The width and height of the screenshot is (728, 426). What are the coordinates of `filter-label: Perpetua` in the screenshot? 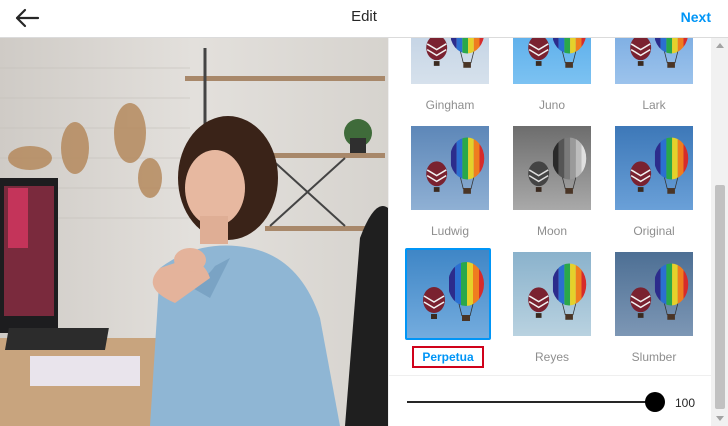 It's located at (448, 357).